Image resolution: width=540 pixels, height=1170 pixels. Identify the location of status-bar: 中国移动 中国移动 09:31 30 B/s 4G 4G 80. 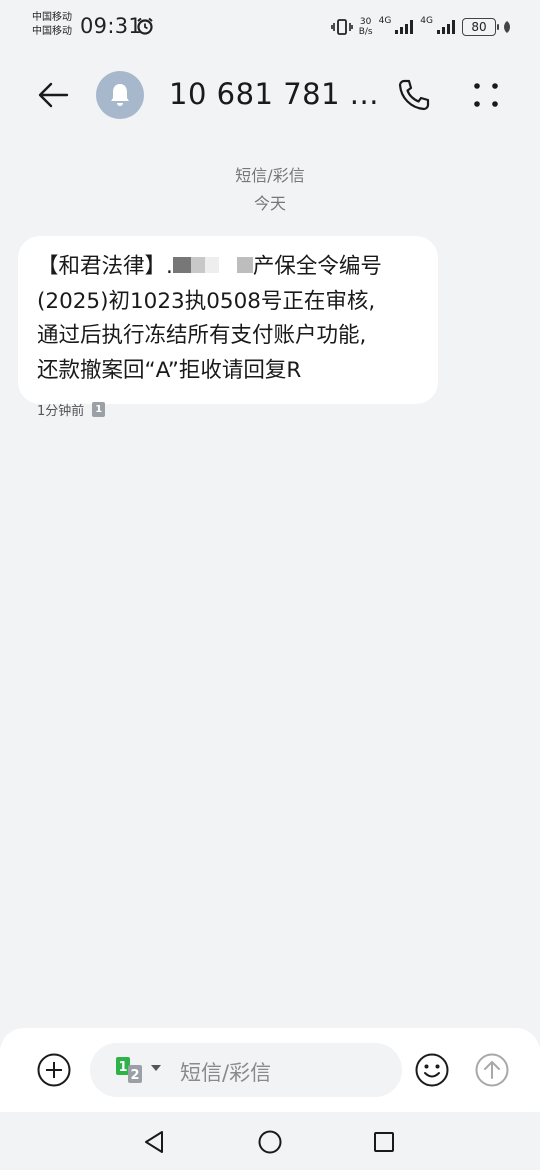
(270, 26).